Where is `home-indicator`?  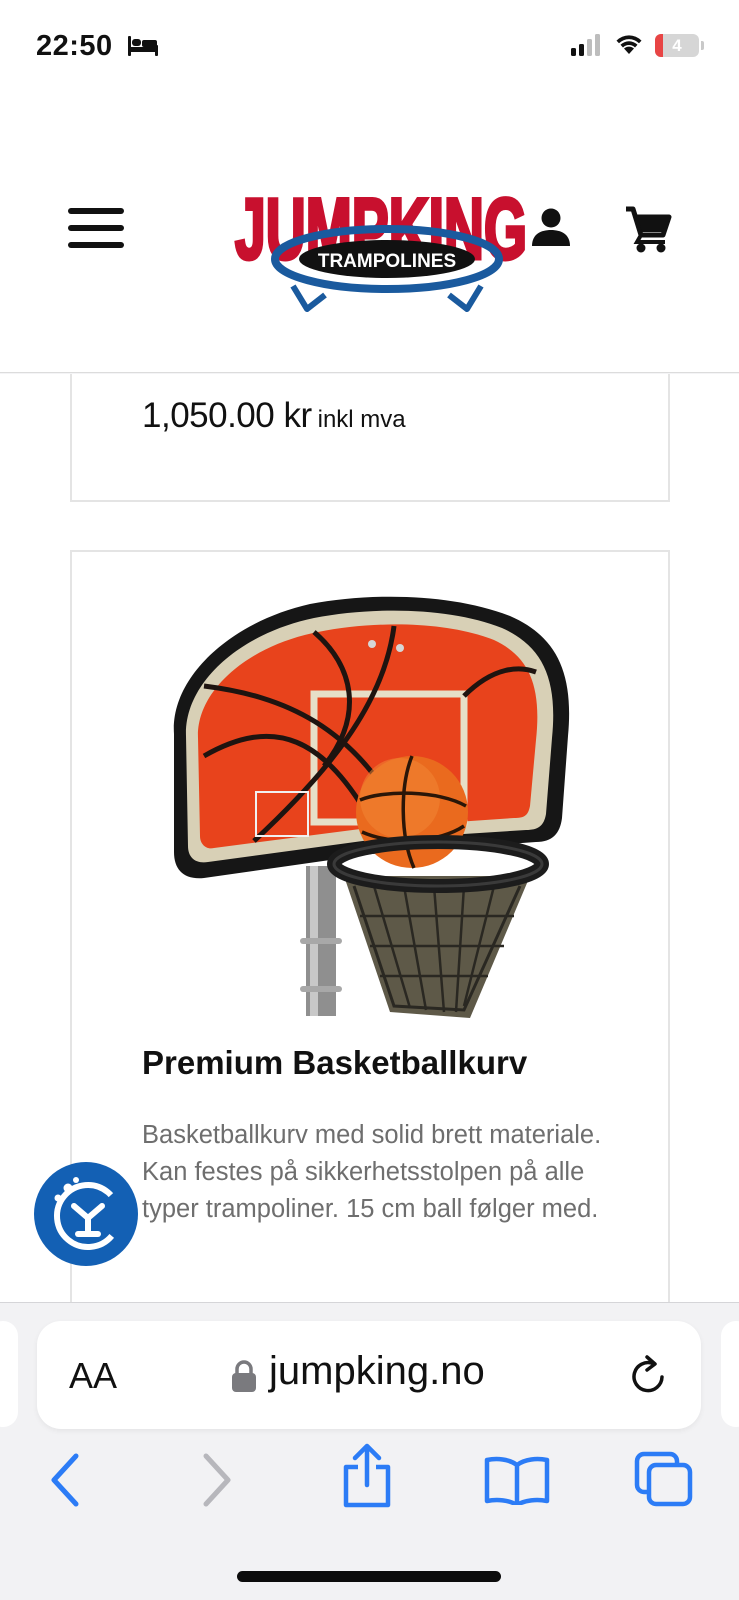
home-indicator is located at coordinates (369, 1576).